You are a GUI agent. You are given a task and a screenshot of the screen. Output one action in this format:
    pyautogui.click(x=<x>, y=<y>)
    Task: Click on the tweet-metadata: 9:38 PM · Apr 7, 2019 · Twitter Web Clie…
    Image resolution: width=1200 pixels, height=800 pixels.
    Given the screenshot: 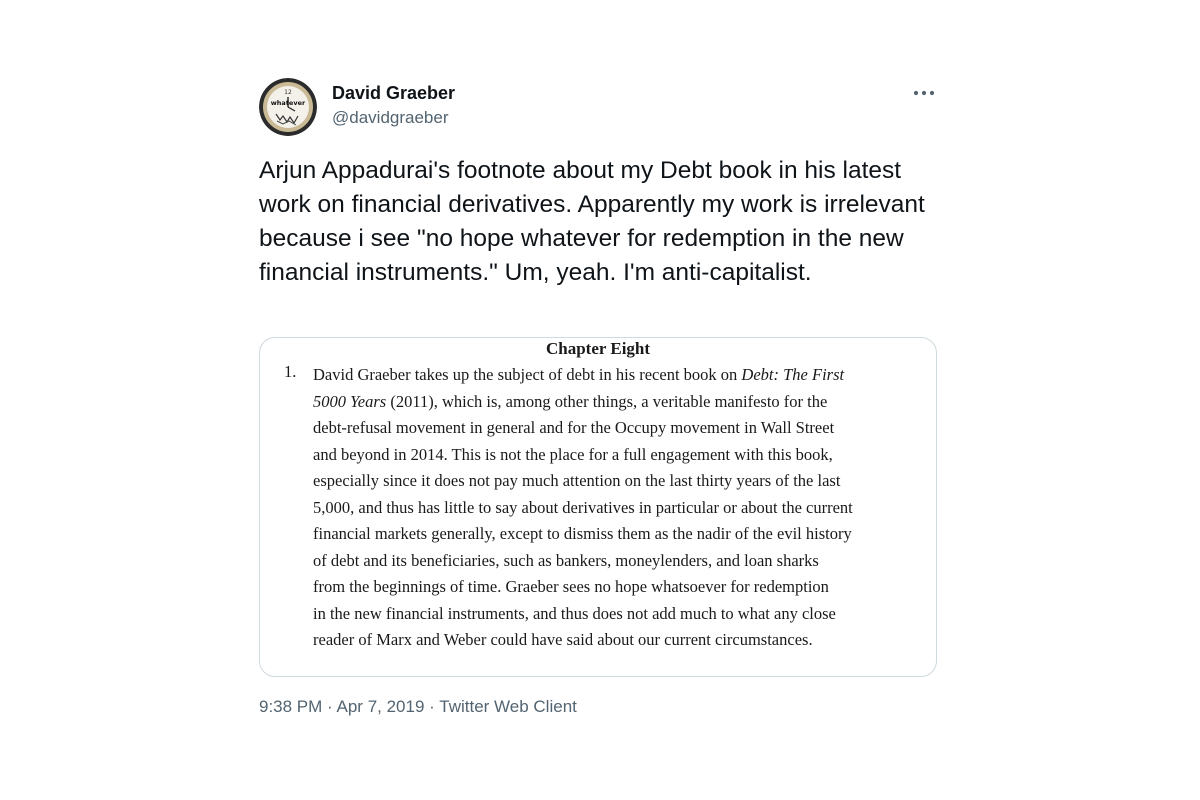 What is the action you would take?
    pyautogui.click(x=418, y=707)
    